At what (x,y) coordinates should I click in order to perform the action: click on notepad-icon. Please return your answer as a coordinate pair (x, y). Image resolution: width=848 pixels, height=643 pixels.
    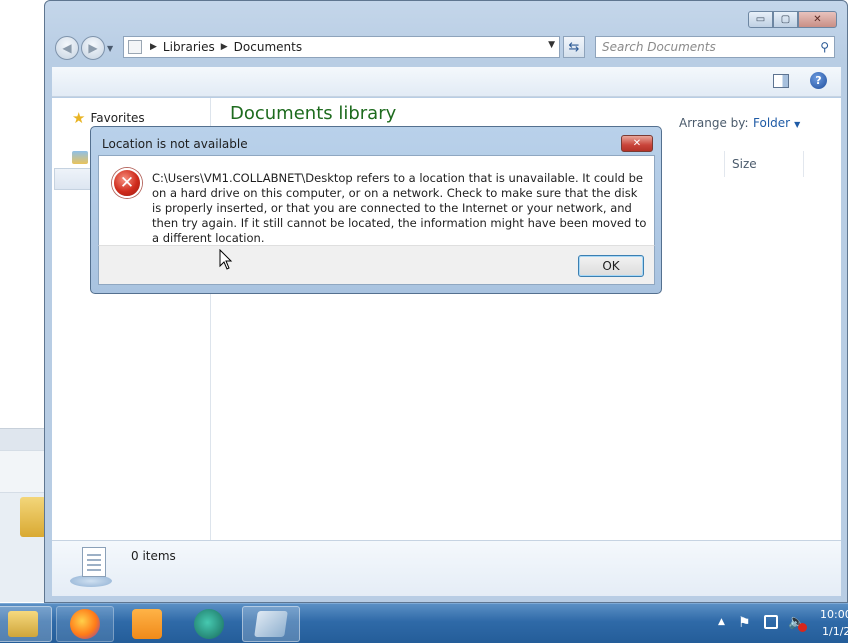
    Looking at the image, I should click on (271, 624).